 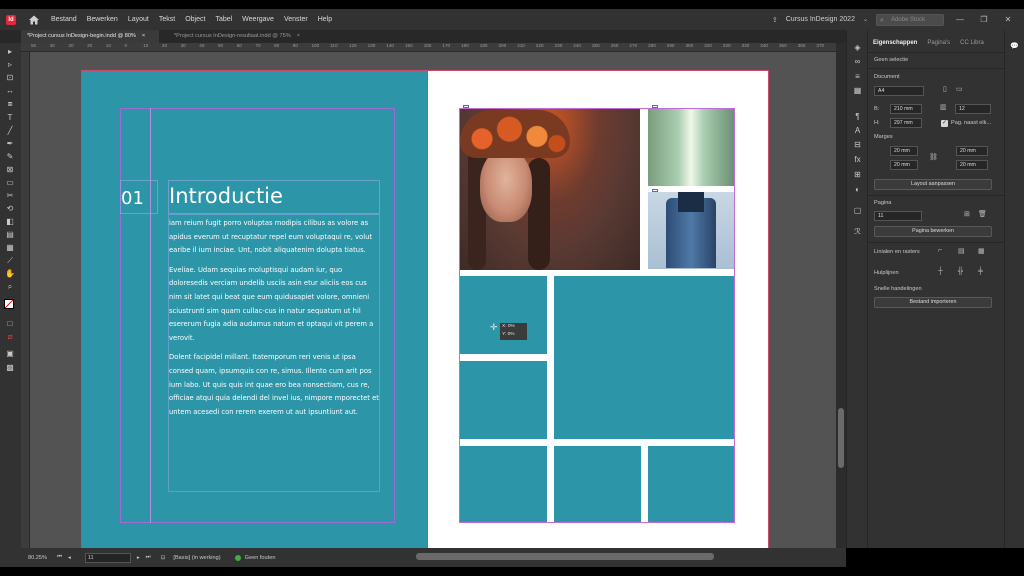 What do you see at coordinates (132, 198) in the screenshot?
I see `chapter-number: 01` at bounding box center [132, 198].